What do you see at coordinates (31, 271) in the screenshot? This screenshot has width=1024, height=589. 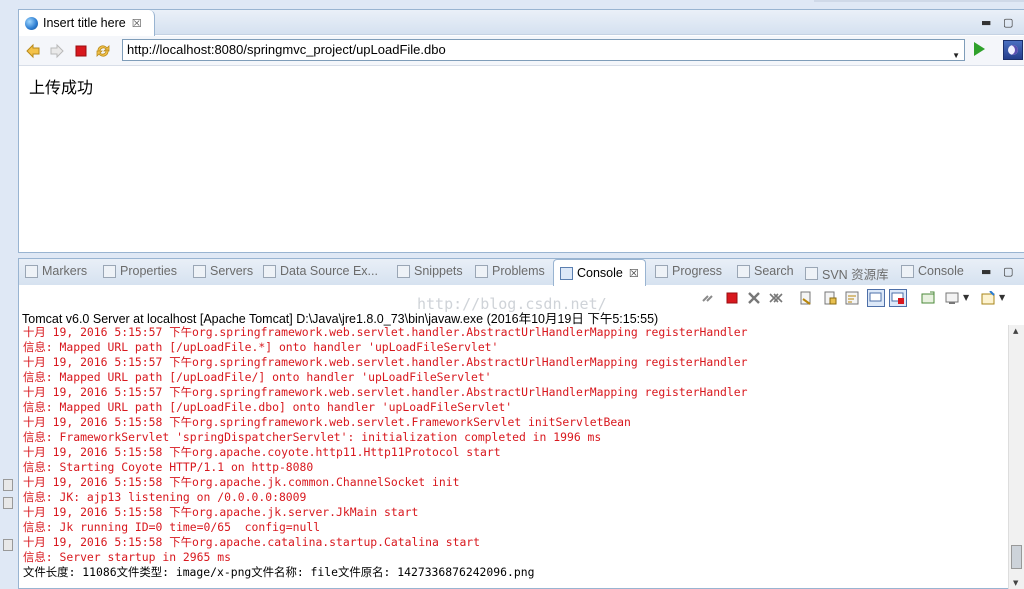 I see `markers-icon` at bounding box center [31, 271].